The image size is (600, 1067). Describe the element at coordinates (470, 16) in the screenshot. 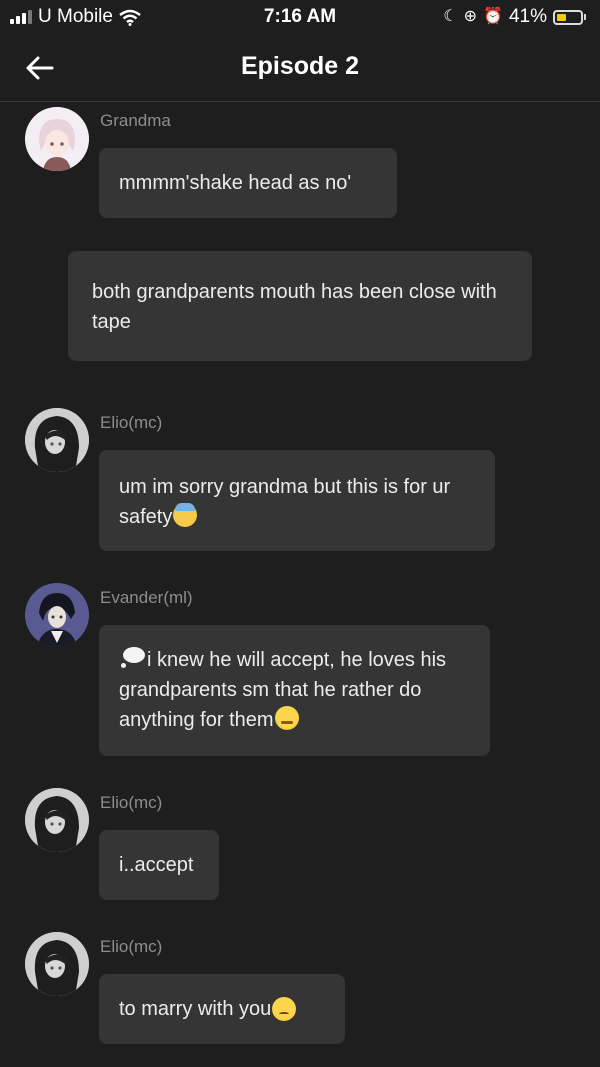

I see `orientation-lock-icon: ⊕` at that location.